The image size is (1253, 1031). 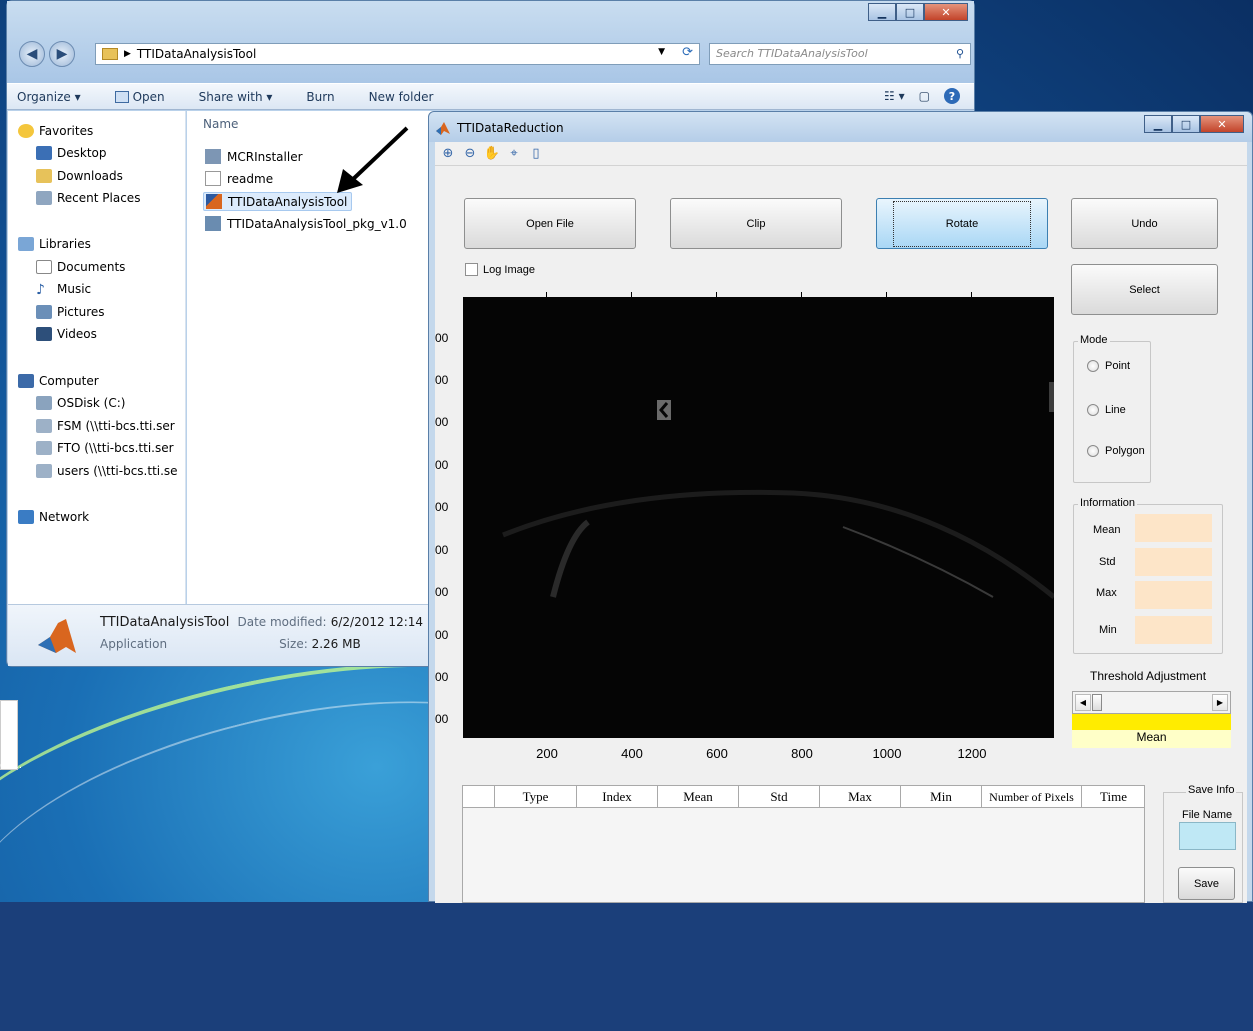 I want to click on table-column-header: Min, so click(x=941, y=797).